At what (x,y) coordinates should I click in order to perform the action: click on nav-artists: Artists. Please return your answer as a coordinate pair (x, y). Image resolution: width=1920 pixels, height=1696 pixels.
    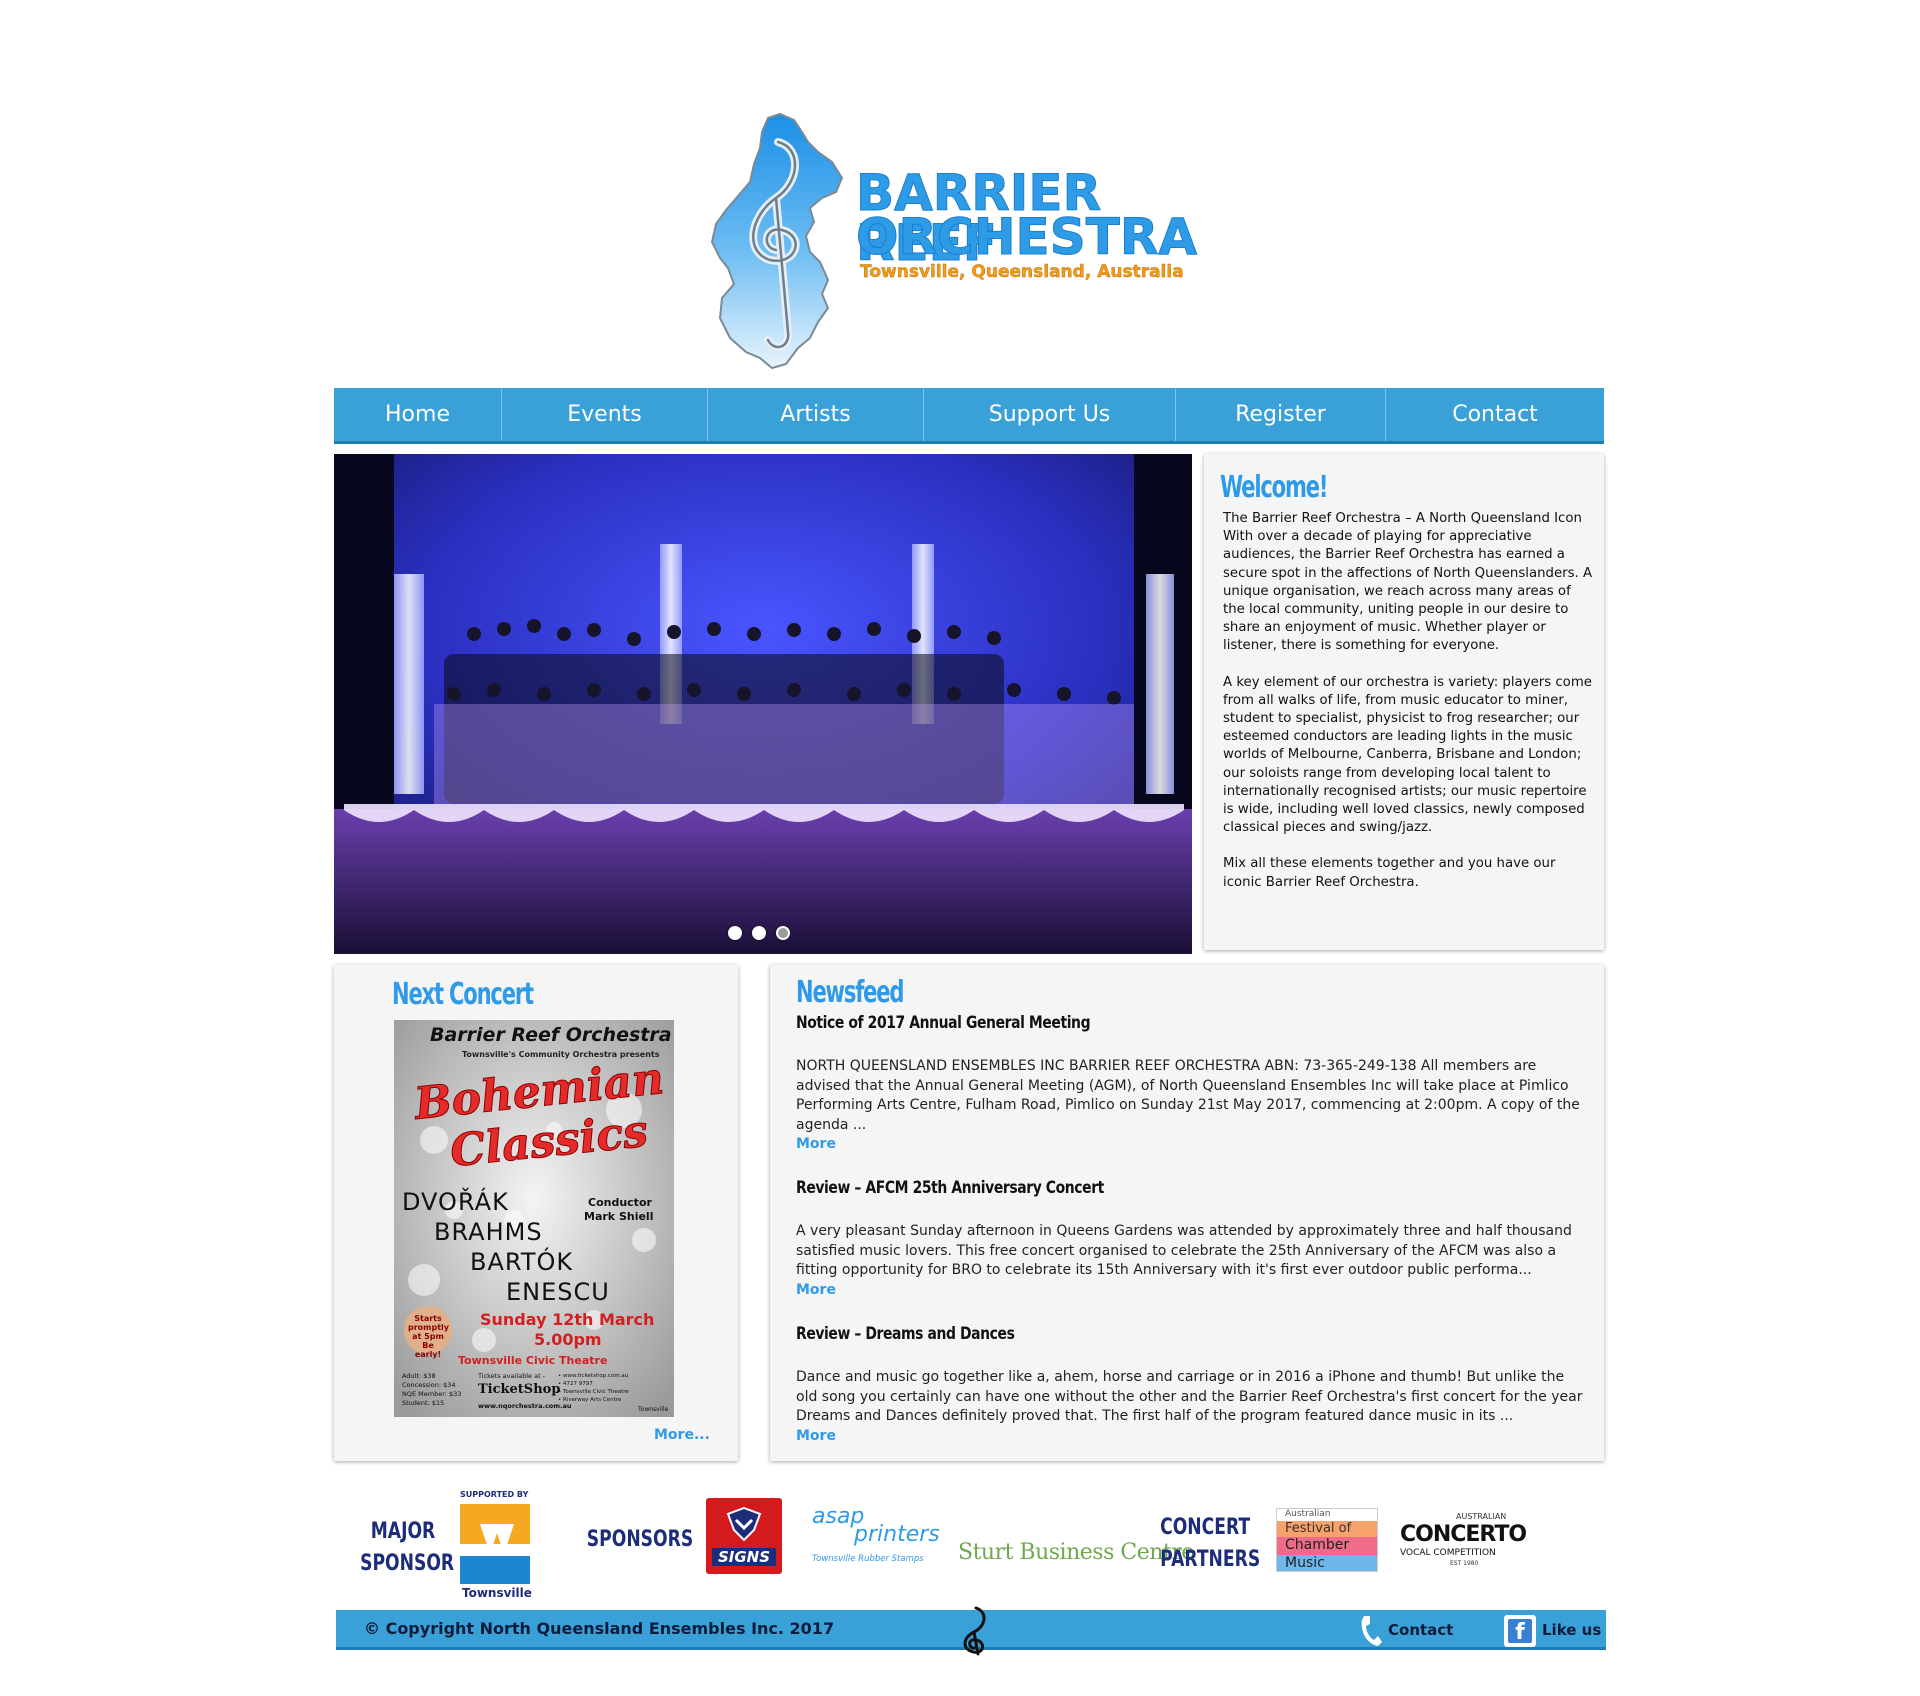
    Looking at the image, I should click on (816, 414).